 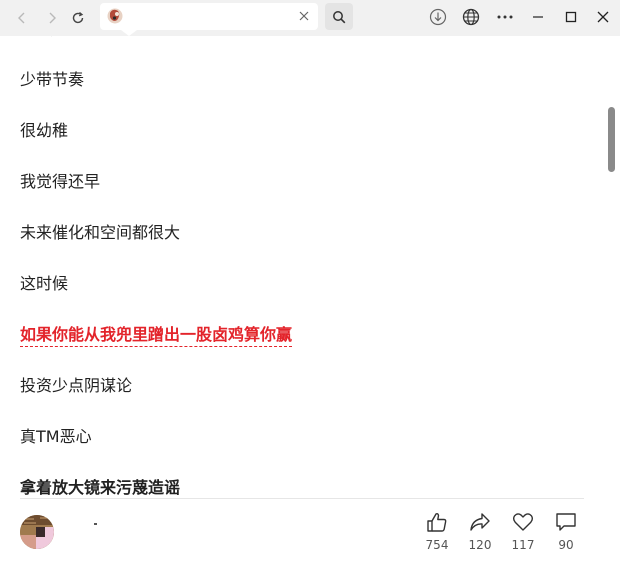 I want to click on download-icon, so click(x=438, y=17).